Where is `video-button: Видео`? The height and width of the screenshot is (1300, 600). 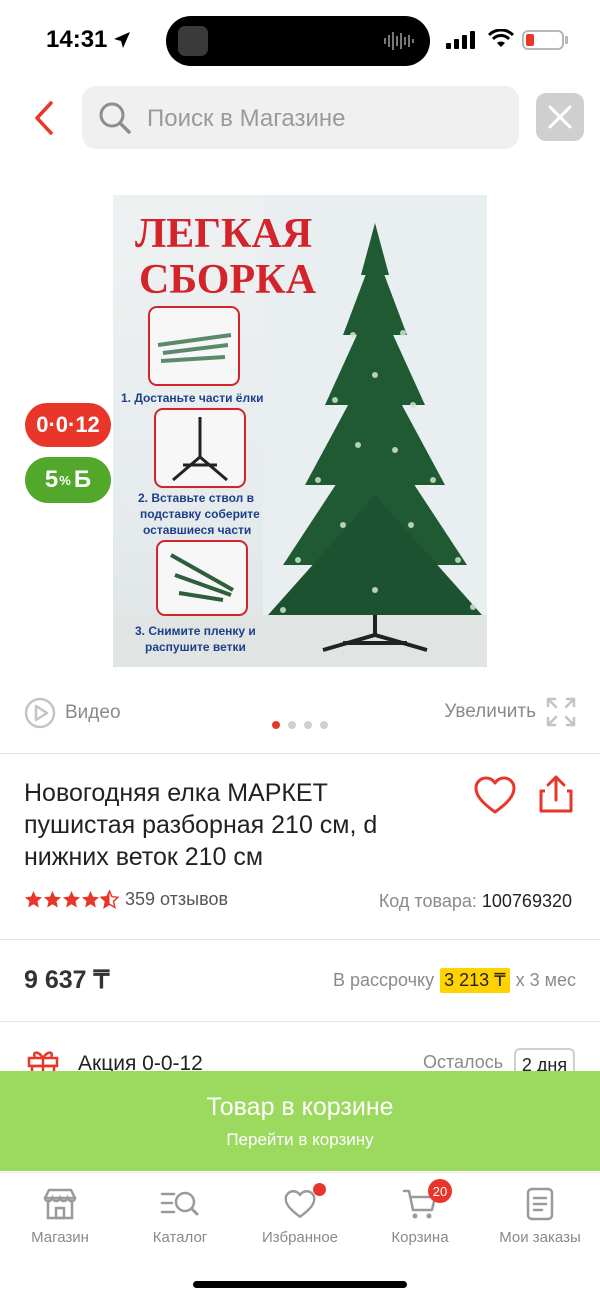 video-button: Видео is located at coordinates (72, 713).